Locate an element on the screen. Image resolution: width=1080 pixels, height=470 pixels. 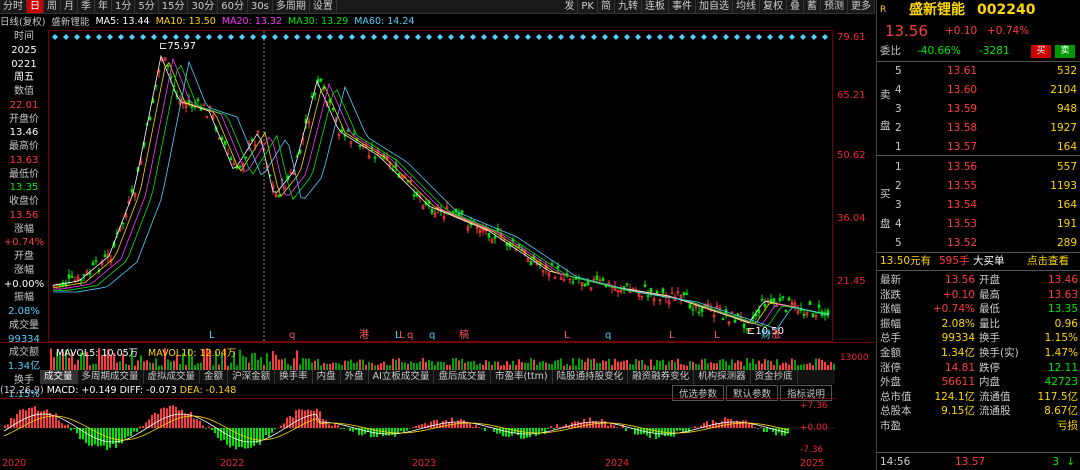
period-tab-13: 设置 is located at coordinates (323, 6).